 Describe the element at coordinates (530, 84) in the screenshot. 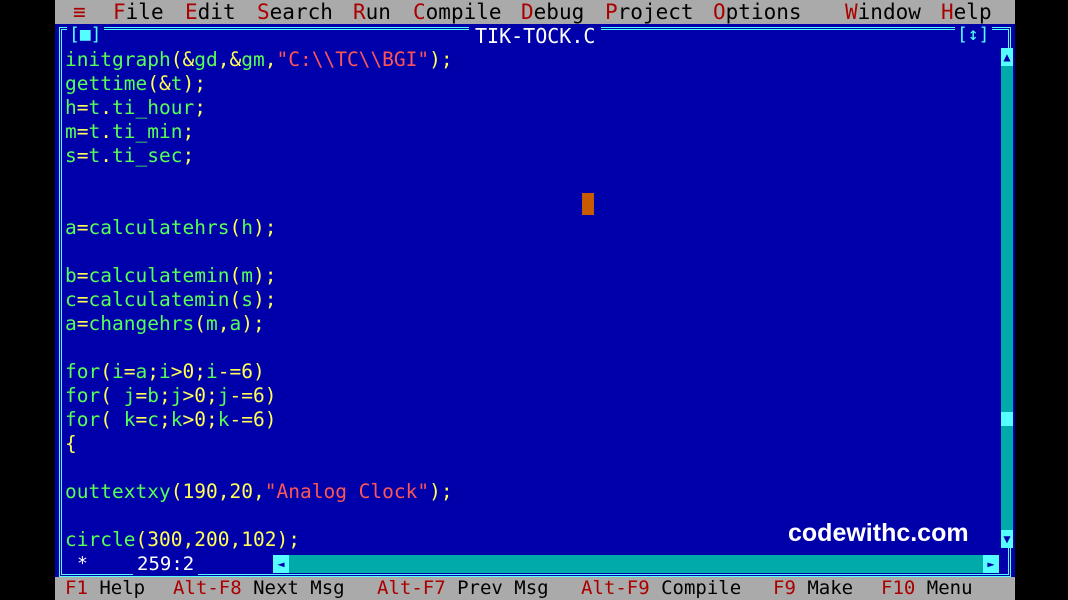

I see `code-line: gettime(&t);` at that location.